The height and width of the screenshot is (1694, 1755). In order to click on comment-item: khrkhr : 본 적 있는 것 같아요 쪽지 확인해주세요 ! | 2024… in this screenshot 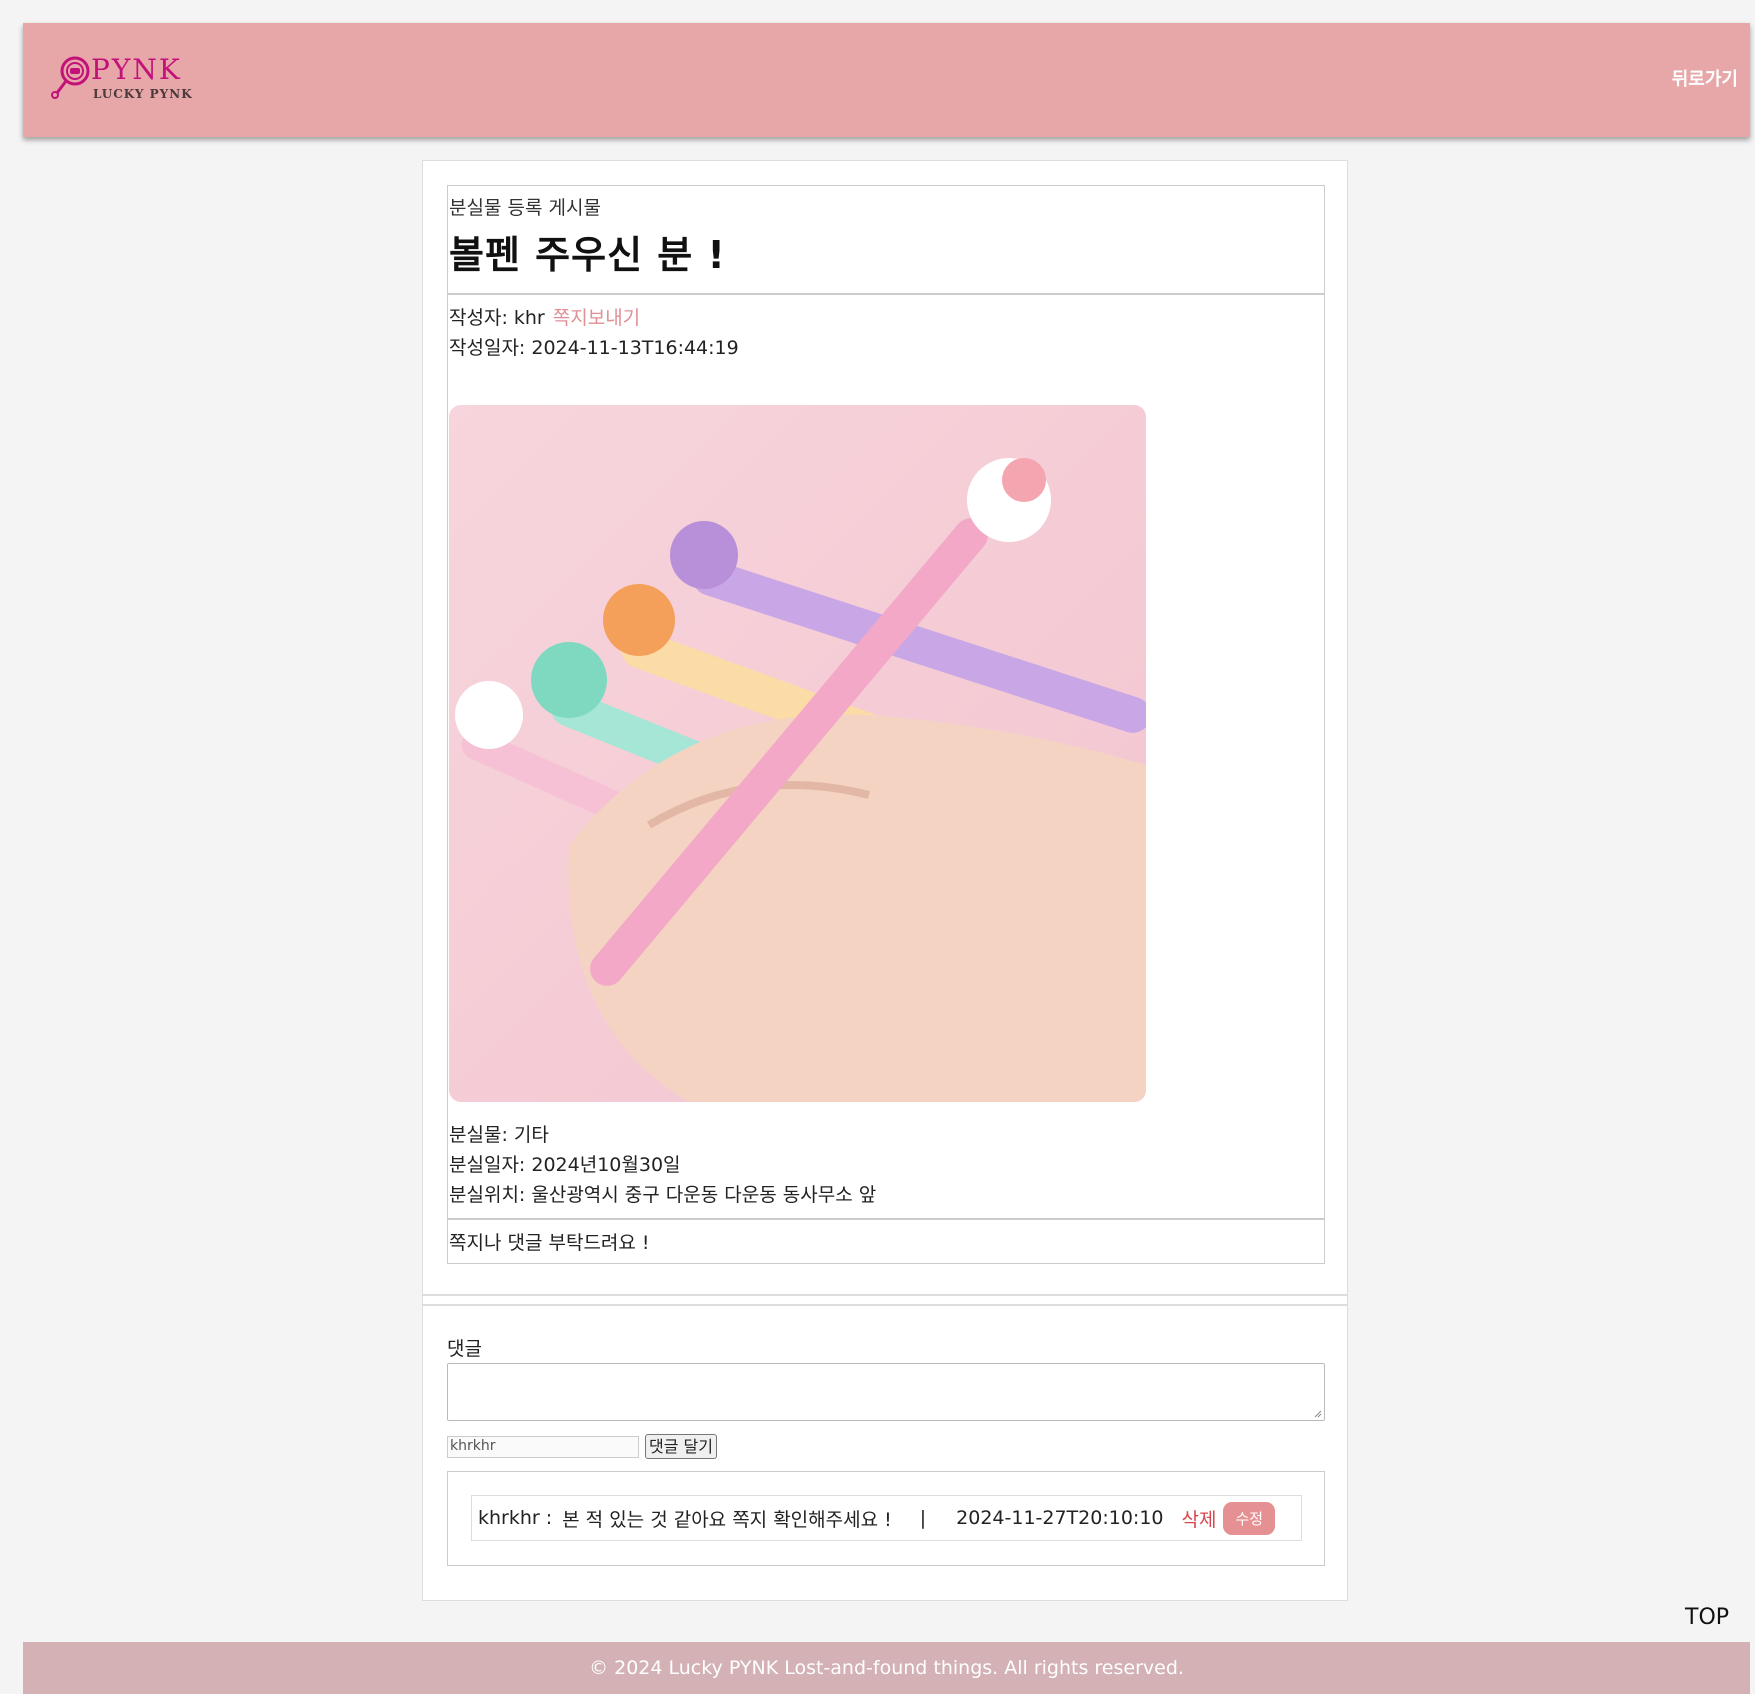, I will do `click(886, 1518)`.